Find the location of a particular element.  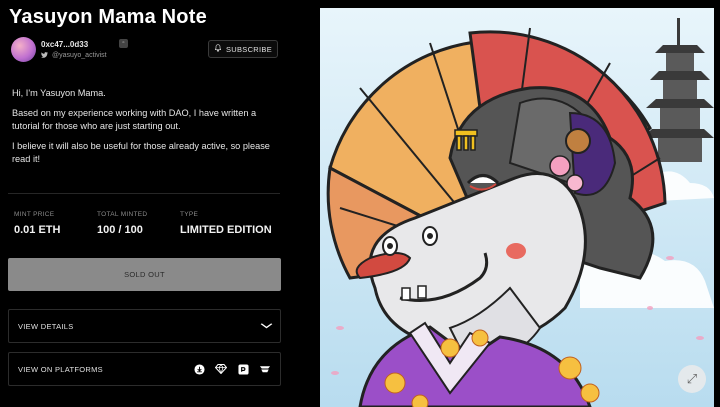

stat-label: MINT PRICE is located at coordinates (34, 214).